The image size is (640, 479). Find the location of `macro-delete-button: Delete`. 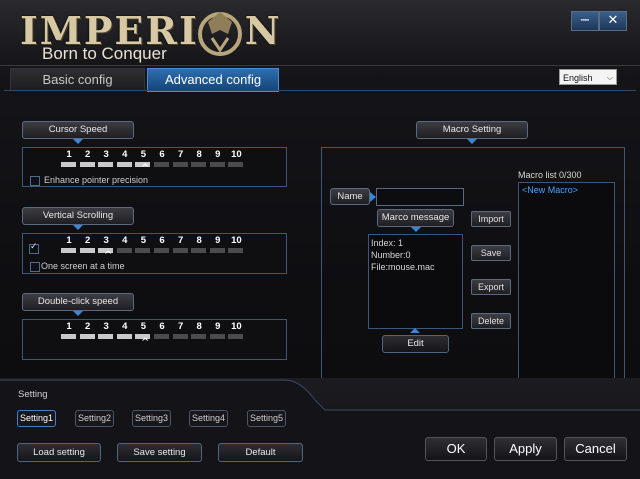

macro-delete-button: Delete is located at coordinates (491, 321).